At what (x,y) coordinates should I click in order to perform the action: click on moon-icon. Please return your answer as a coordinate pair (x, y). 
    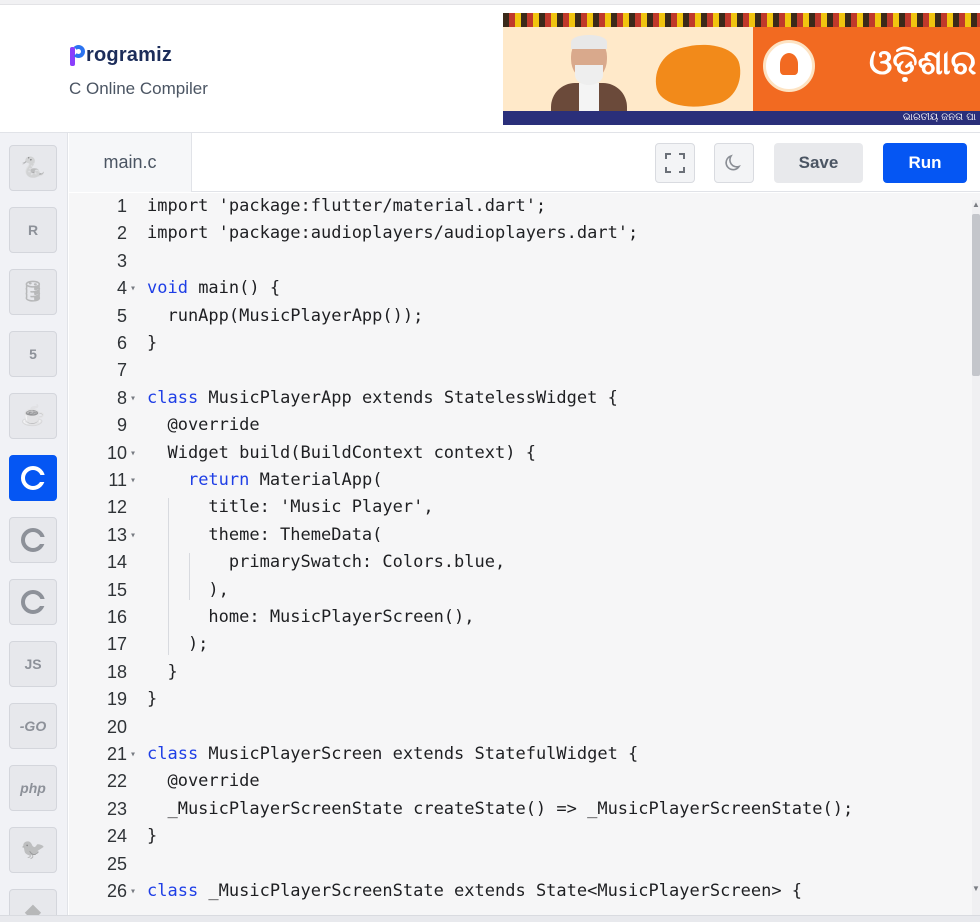
    Looking at the image, I should click on (733, 162).